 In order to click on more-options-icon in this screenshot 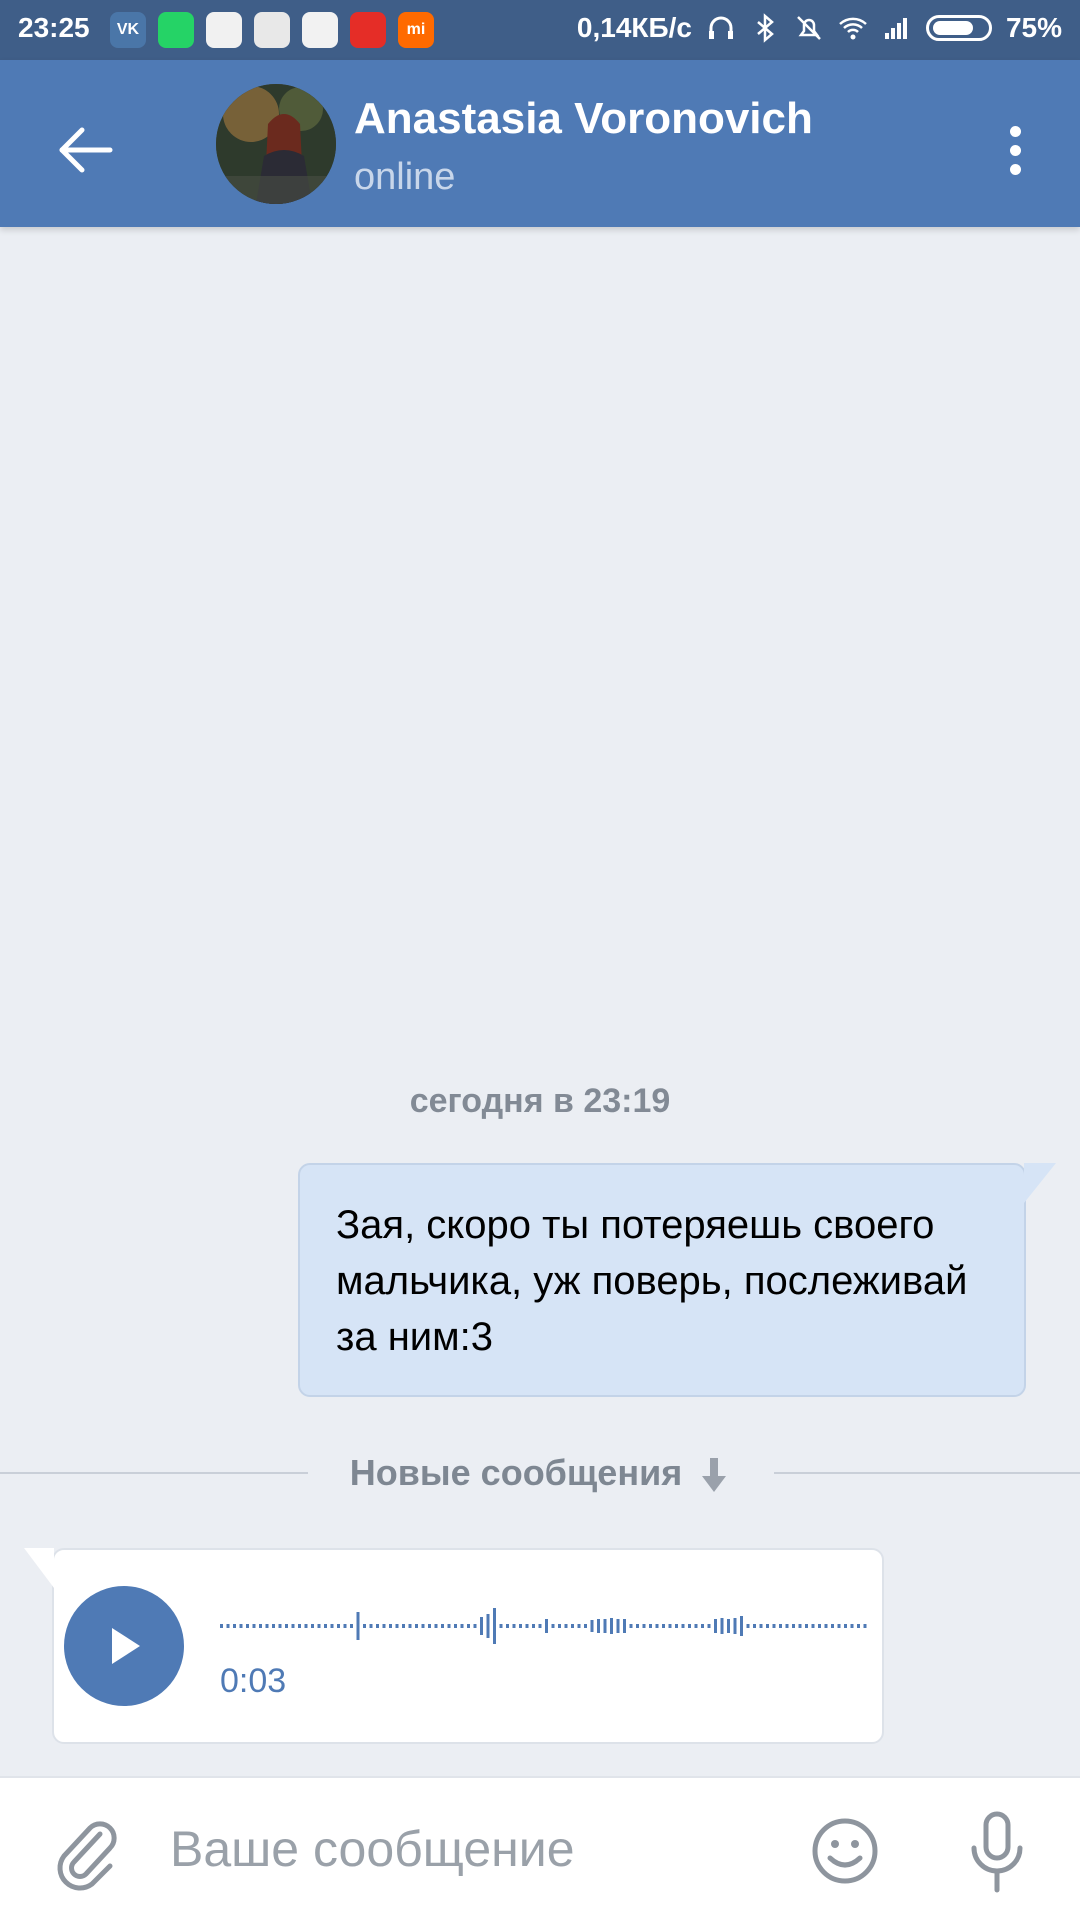, I will do `click(1015, 150)`.